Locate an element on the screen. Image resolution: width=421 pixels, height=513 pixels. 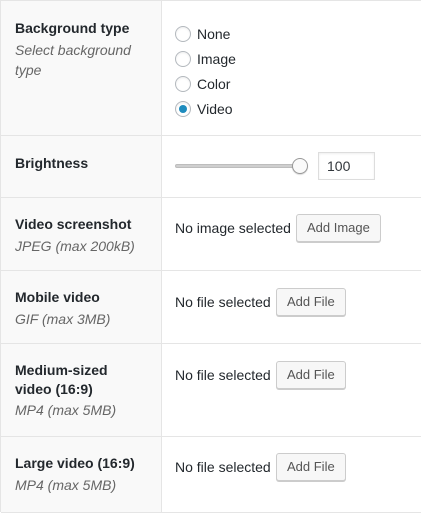
brightness-field is located at coordinates (292, 166).